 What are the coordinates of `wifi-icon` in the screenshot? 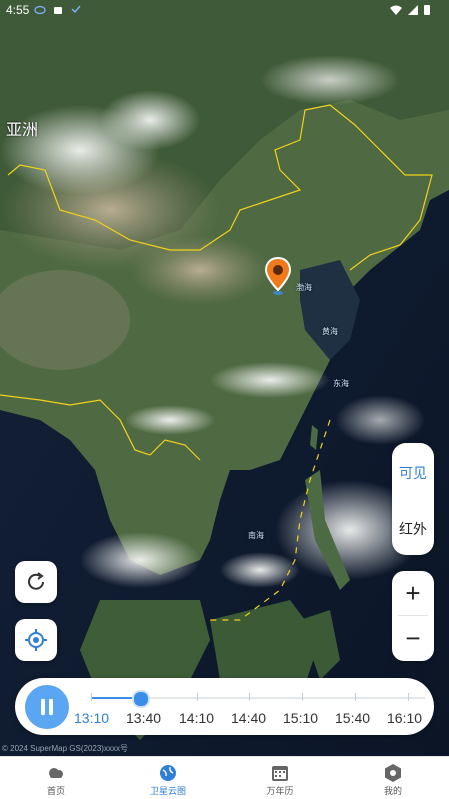 It's located at (396, 10).